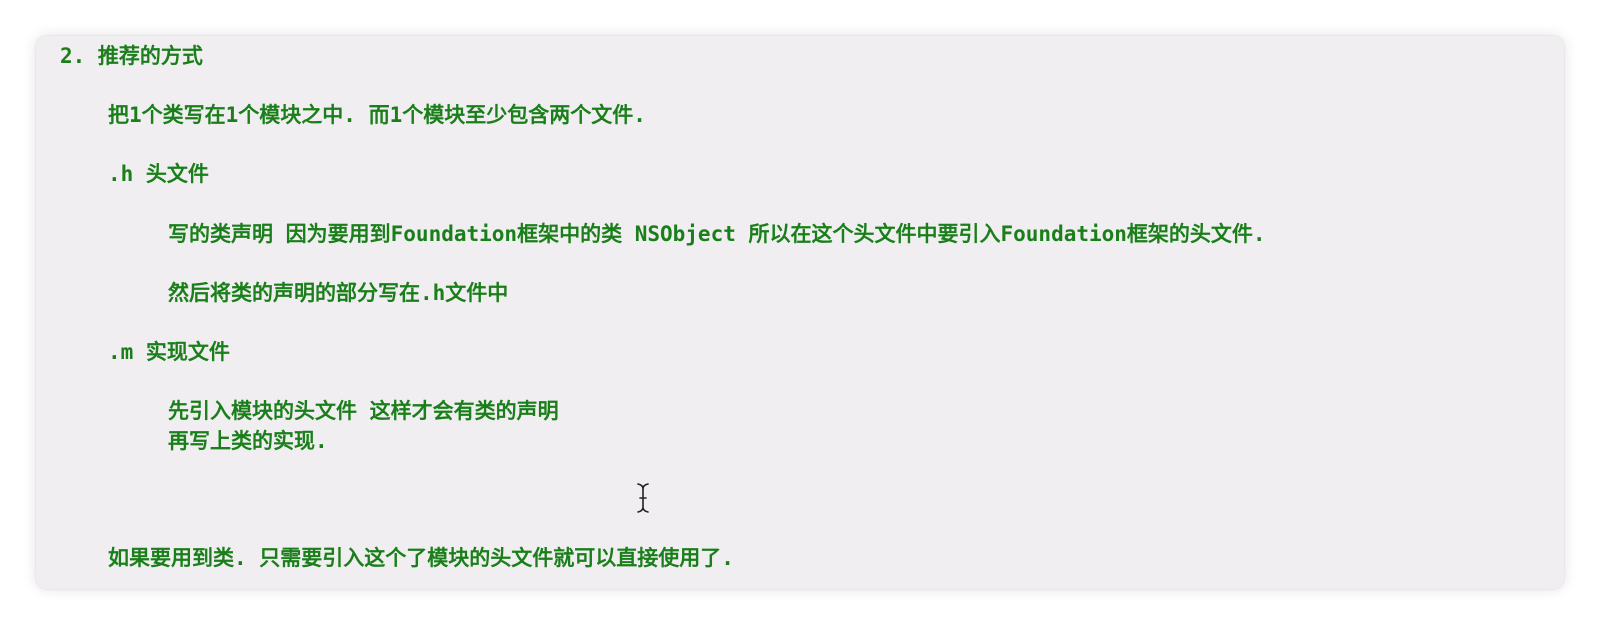 This screenshot has height=624, width=1600. What do you see at coordinates (338, 293) in the screenshot?
I see `h-file-line-2: 然后将类的声明的部分写在.h文件中` at bounding box center [338, 293].